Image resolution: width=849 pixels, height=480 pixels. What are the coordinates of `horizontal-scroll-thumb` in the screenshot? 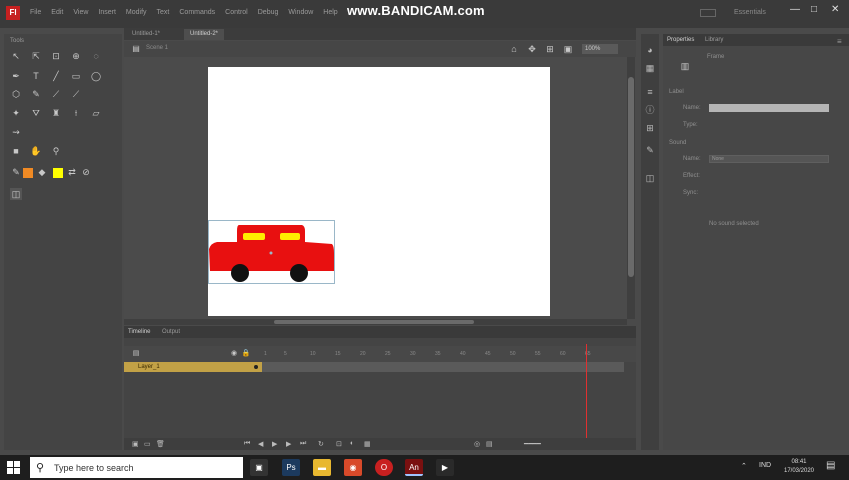 It's located at (374, 322).